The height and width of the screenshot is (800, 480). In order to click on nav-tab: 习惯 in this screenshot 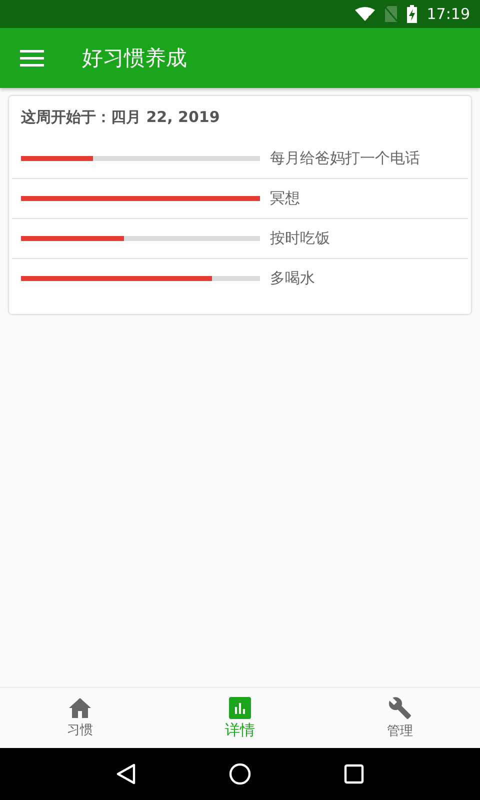, I will do `click(80, 718)`.